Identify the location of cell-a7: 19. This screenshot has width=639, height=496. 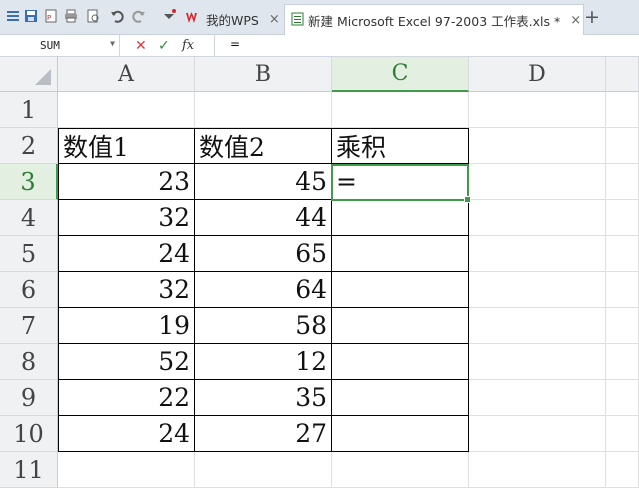
(126, 326).